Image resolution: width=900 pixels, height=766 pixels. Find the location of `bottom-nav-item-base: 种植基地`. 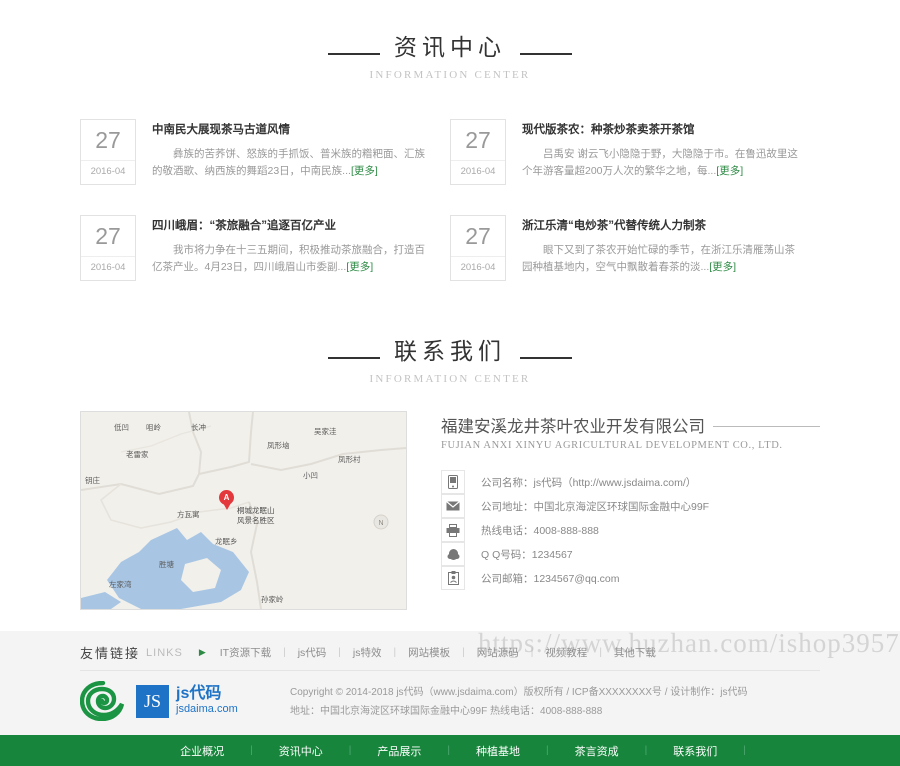

bottom-nav-item-base: 种植基地 is located at coordinates (498, 751).